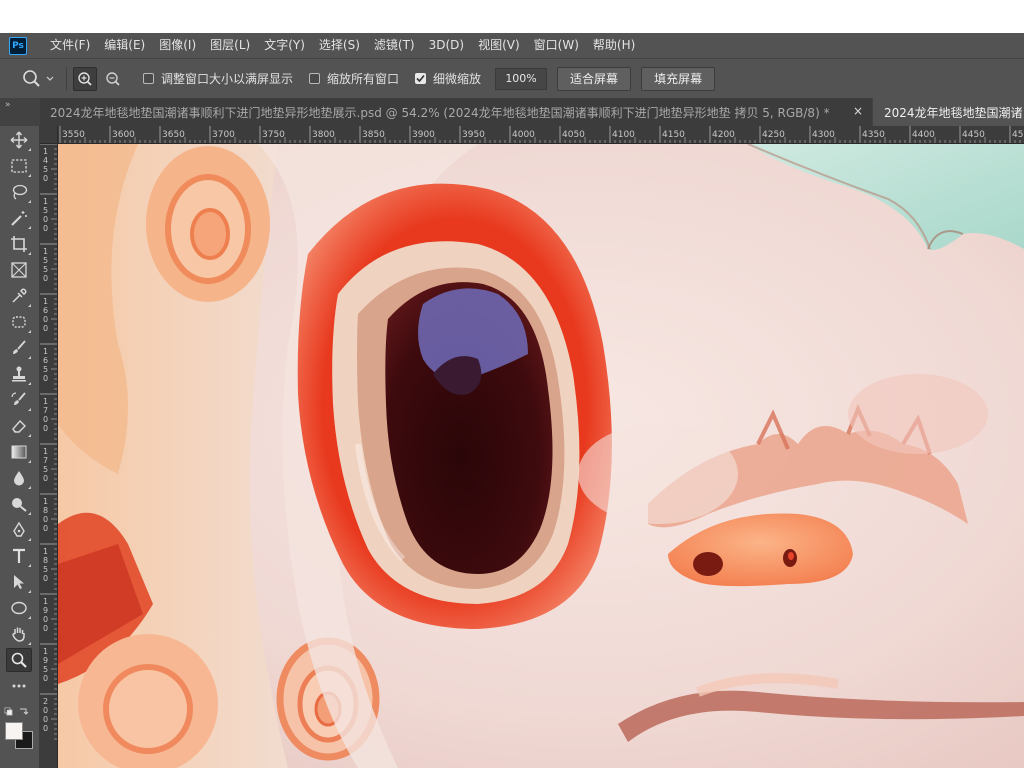 The image size is (1024, 768). What do you see at coordinates (19, 348) in the screenshot?
I see `brush-tool` at bounding box center [19, 348].